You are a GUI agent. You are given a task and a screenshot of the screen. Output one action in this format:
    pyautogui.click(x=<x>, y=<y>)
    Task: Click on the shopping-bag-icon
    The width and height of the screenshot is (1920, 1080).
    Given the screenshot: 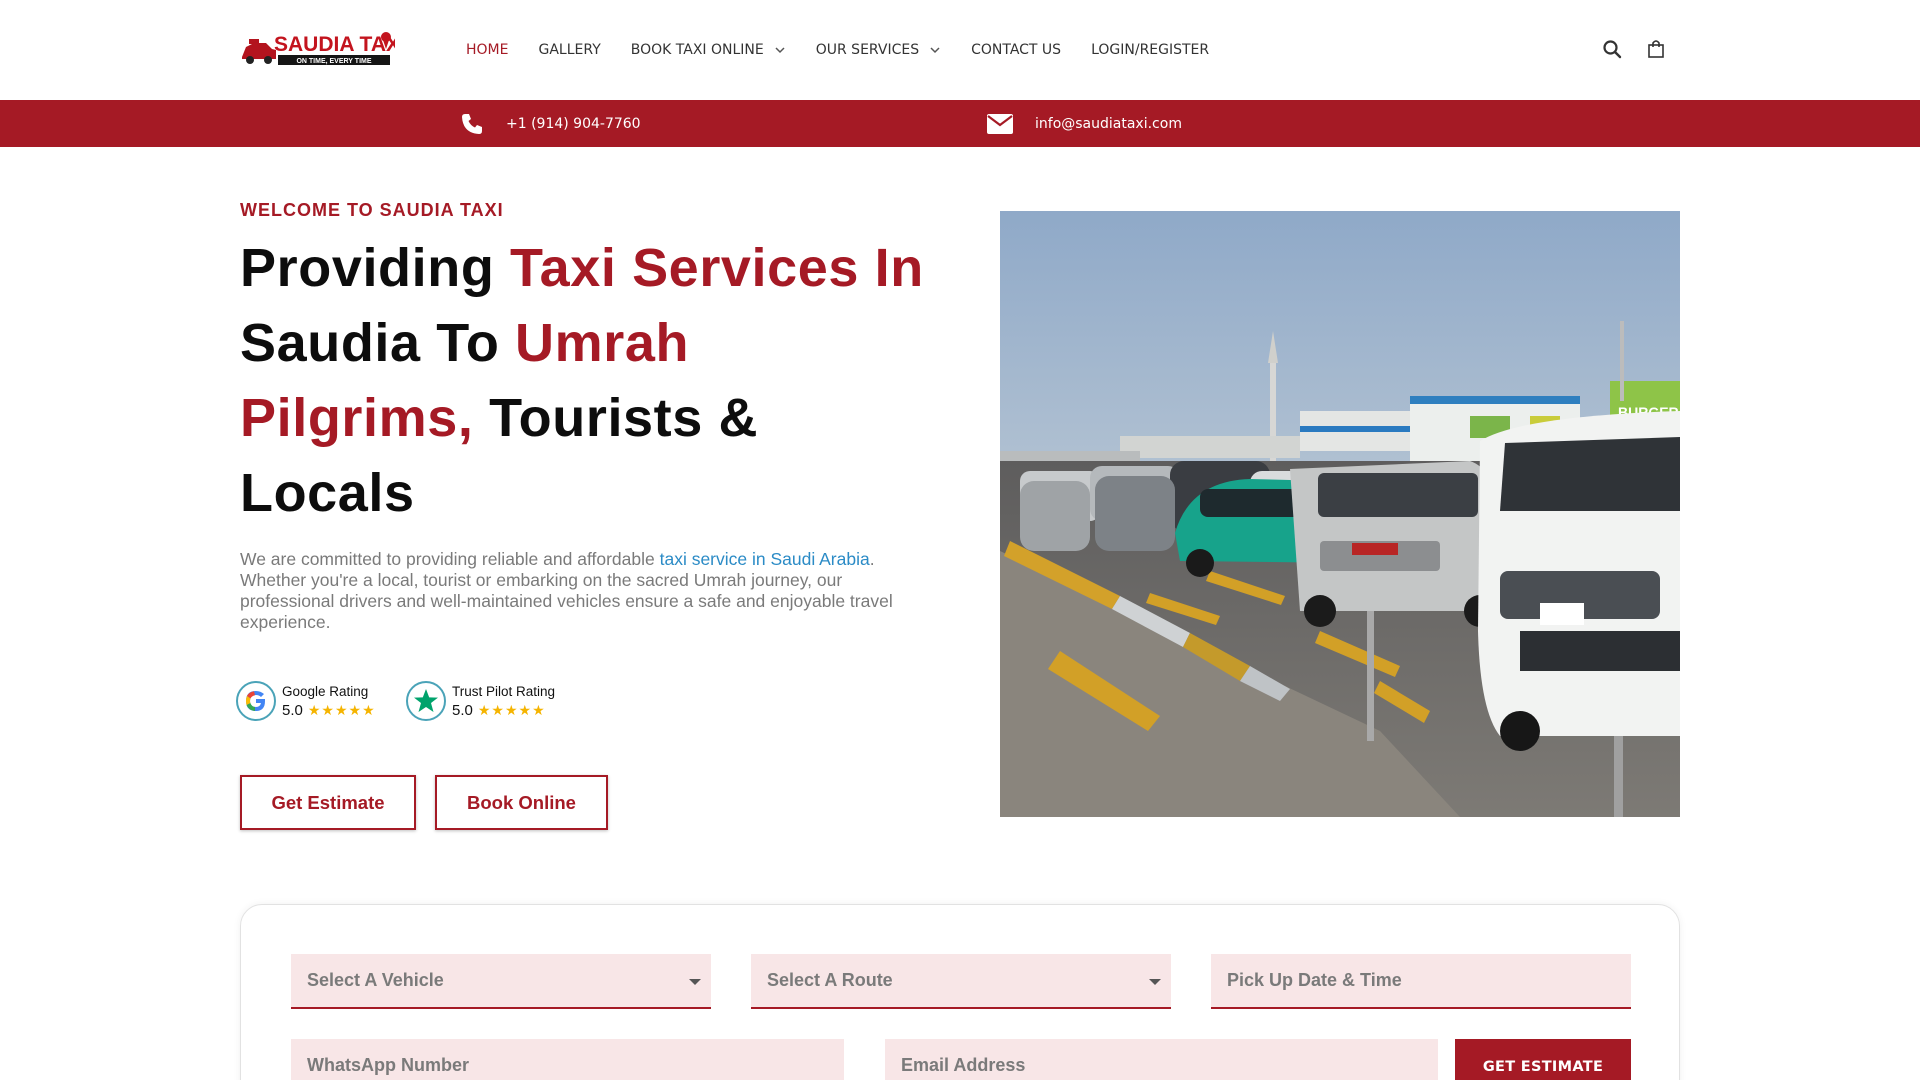 What is the action you would take?
    pyautogui.click(x=1656, y=49)
    